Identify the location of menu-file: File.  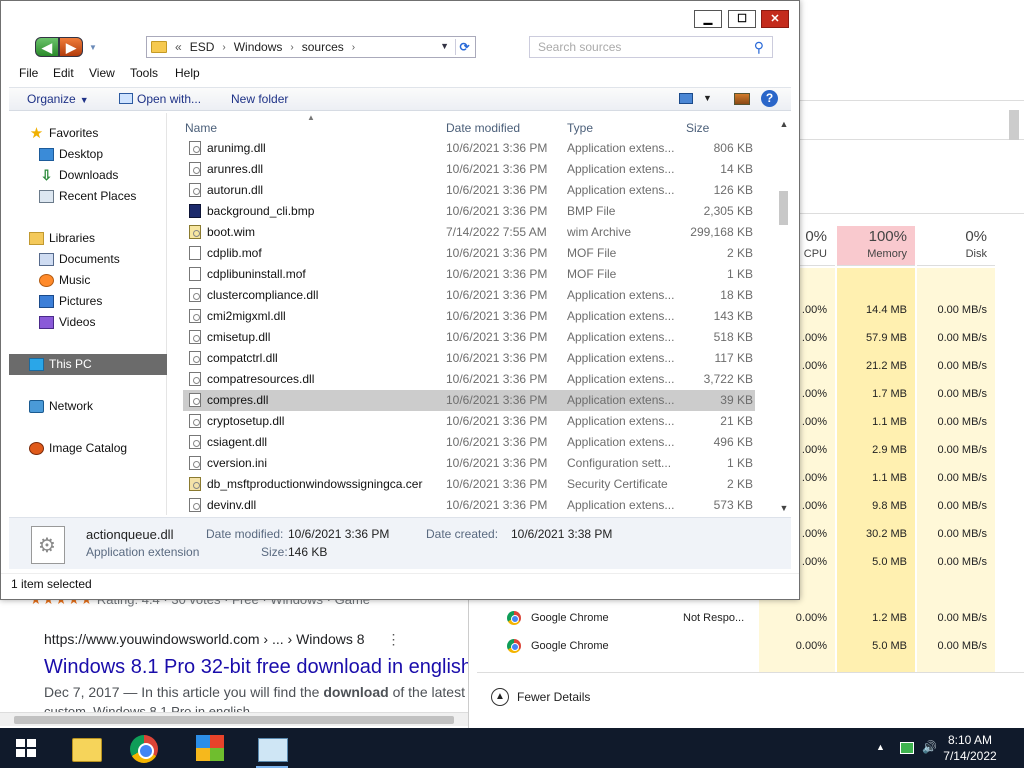
(28, 71).